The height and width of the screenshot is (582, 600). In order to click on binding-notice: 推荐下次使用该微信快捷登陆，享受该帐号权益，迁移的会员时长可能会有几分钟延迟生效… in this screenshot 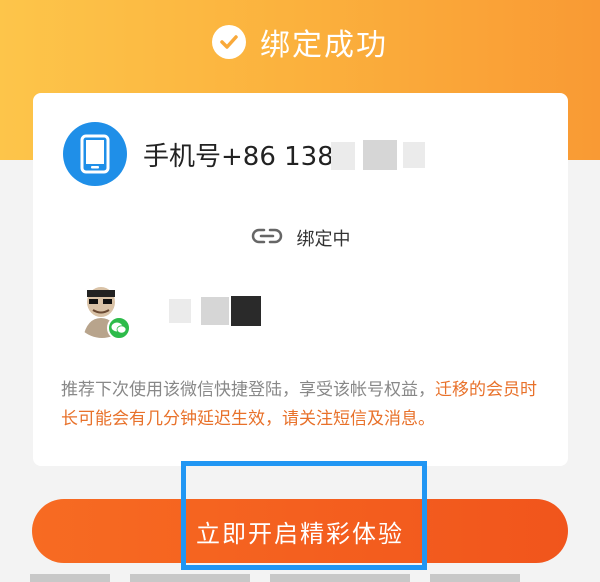, I will do `click(301, 405)`.